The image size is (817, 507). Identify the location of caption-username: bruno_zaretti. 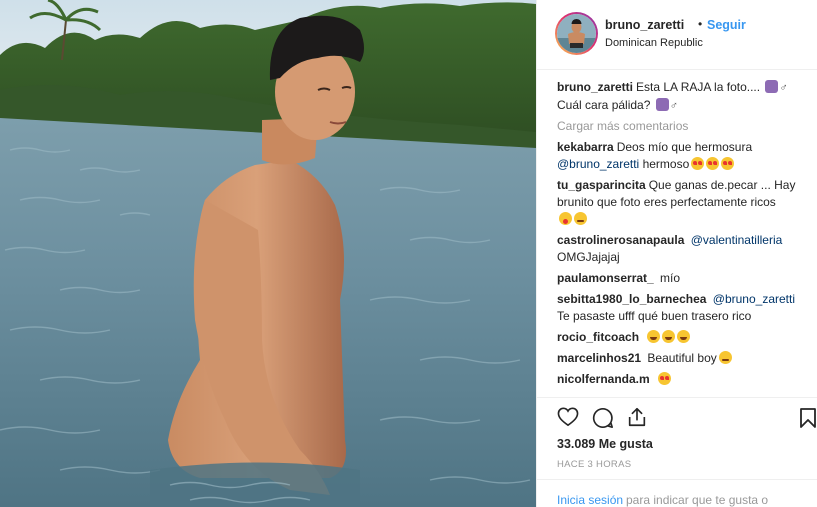
(595, 87).